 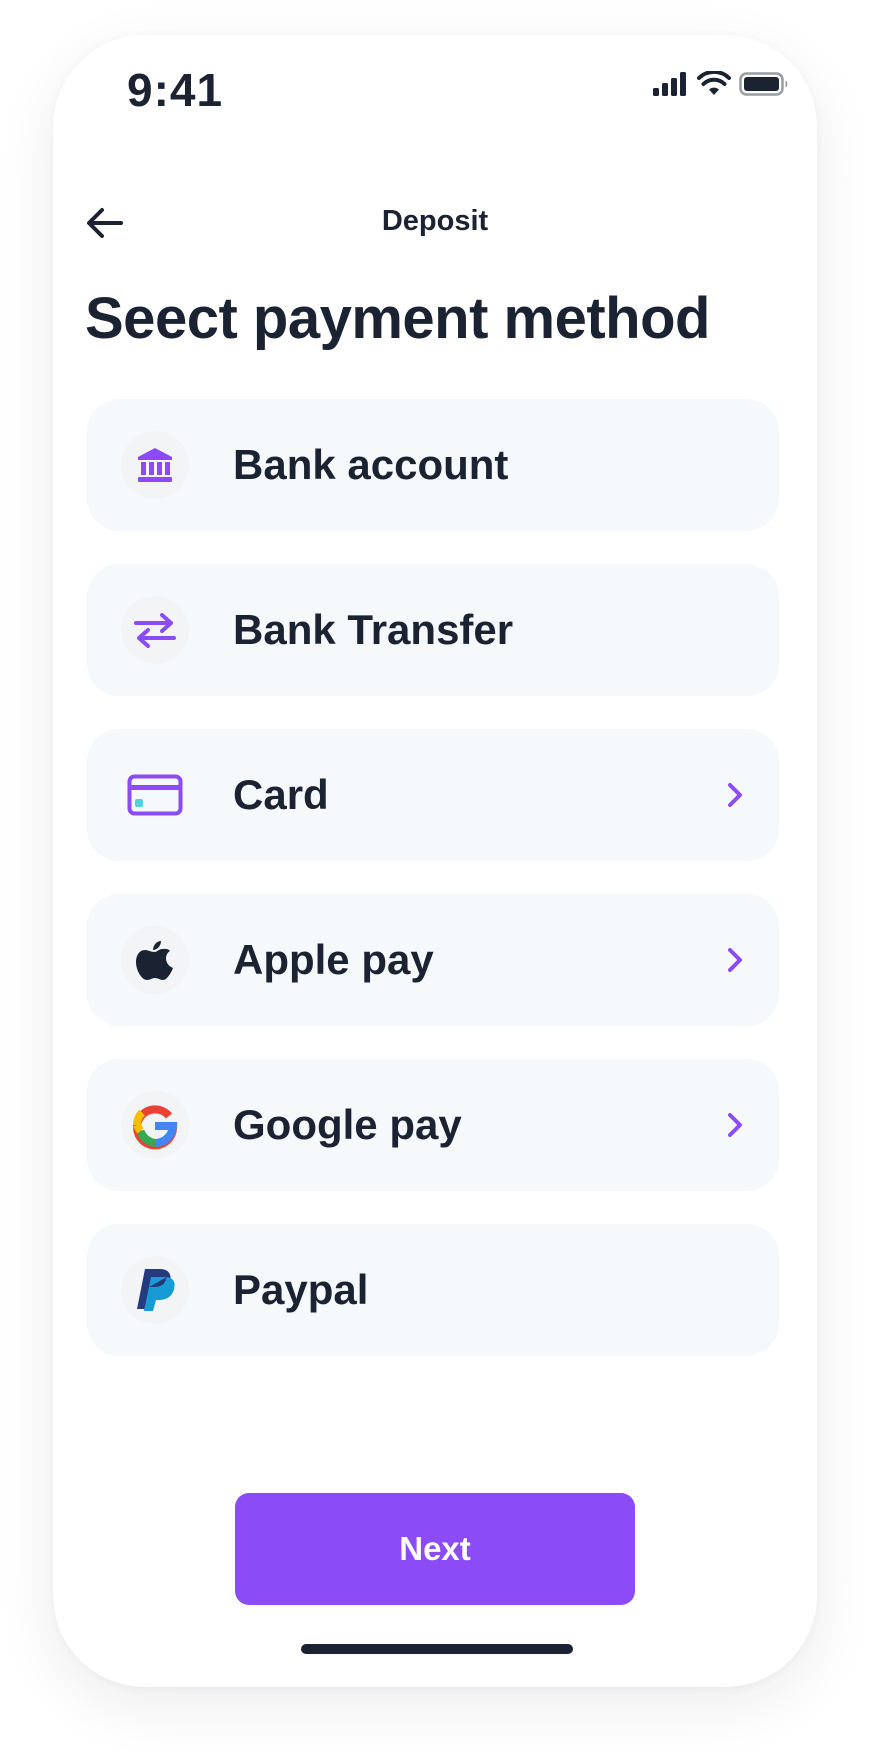 I want to click on method-apple-pay: Apple pay, so click(x=433, y=960).